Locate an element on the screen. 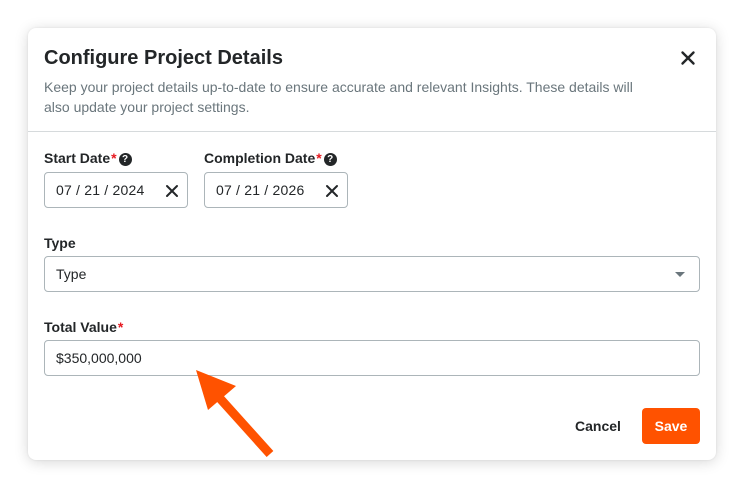 The height and width of the screenshot is (488, 744). start-date-value: 07 / 21 / 2024 is located at coordinates (100, 190).